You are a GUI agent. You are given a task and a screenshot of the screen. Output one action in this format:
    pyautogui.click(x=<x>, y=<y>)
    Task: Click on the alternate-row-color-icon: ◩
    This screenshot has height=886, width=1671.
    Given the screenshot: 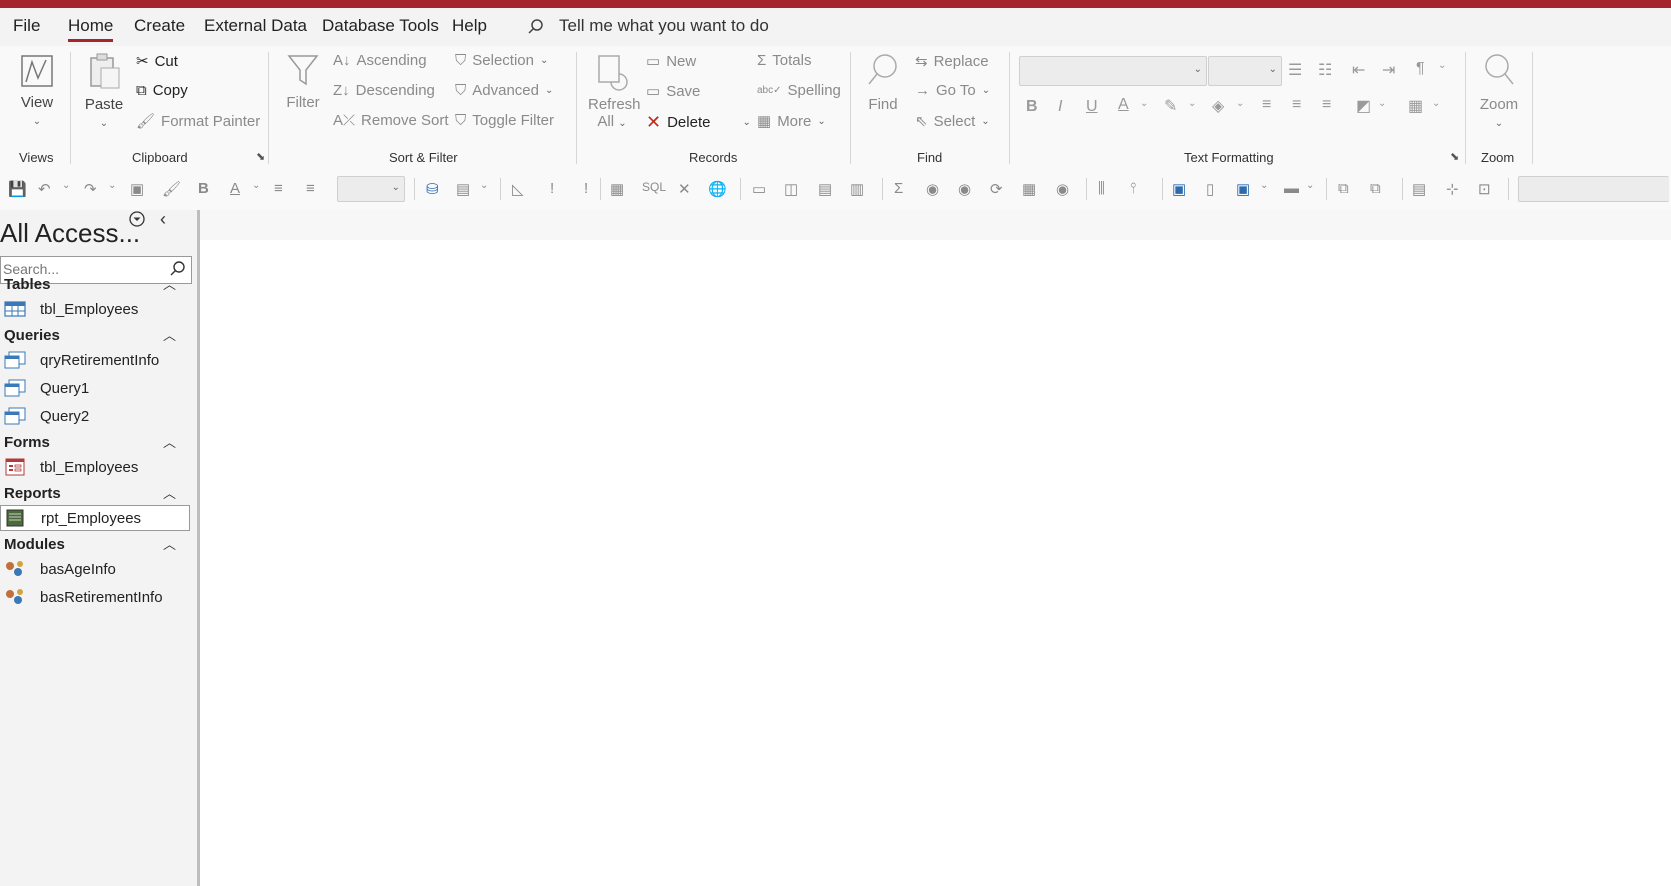 What is the action you would take?
    pyautogui.click(x=1363, y=106)
    